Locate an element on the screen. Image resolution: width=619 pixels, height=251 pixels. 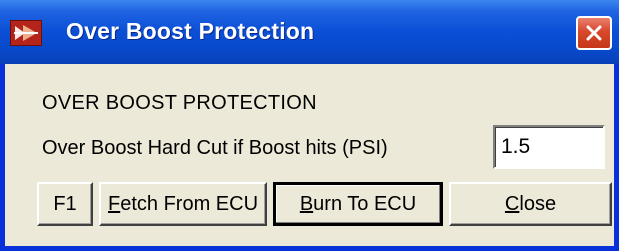
close-button: Close is located at coordinates (530, 204).